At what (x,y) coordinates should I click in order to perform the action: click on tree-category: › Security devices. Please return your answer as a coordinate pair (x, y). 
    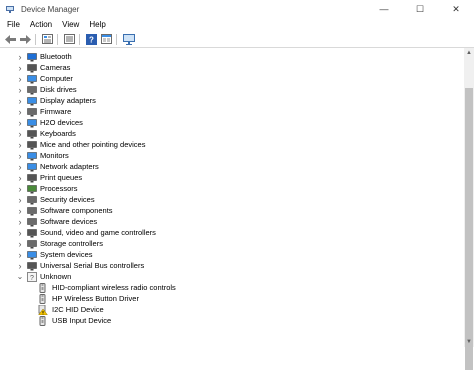
    Looking at the image, I should click on (232, 199).